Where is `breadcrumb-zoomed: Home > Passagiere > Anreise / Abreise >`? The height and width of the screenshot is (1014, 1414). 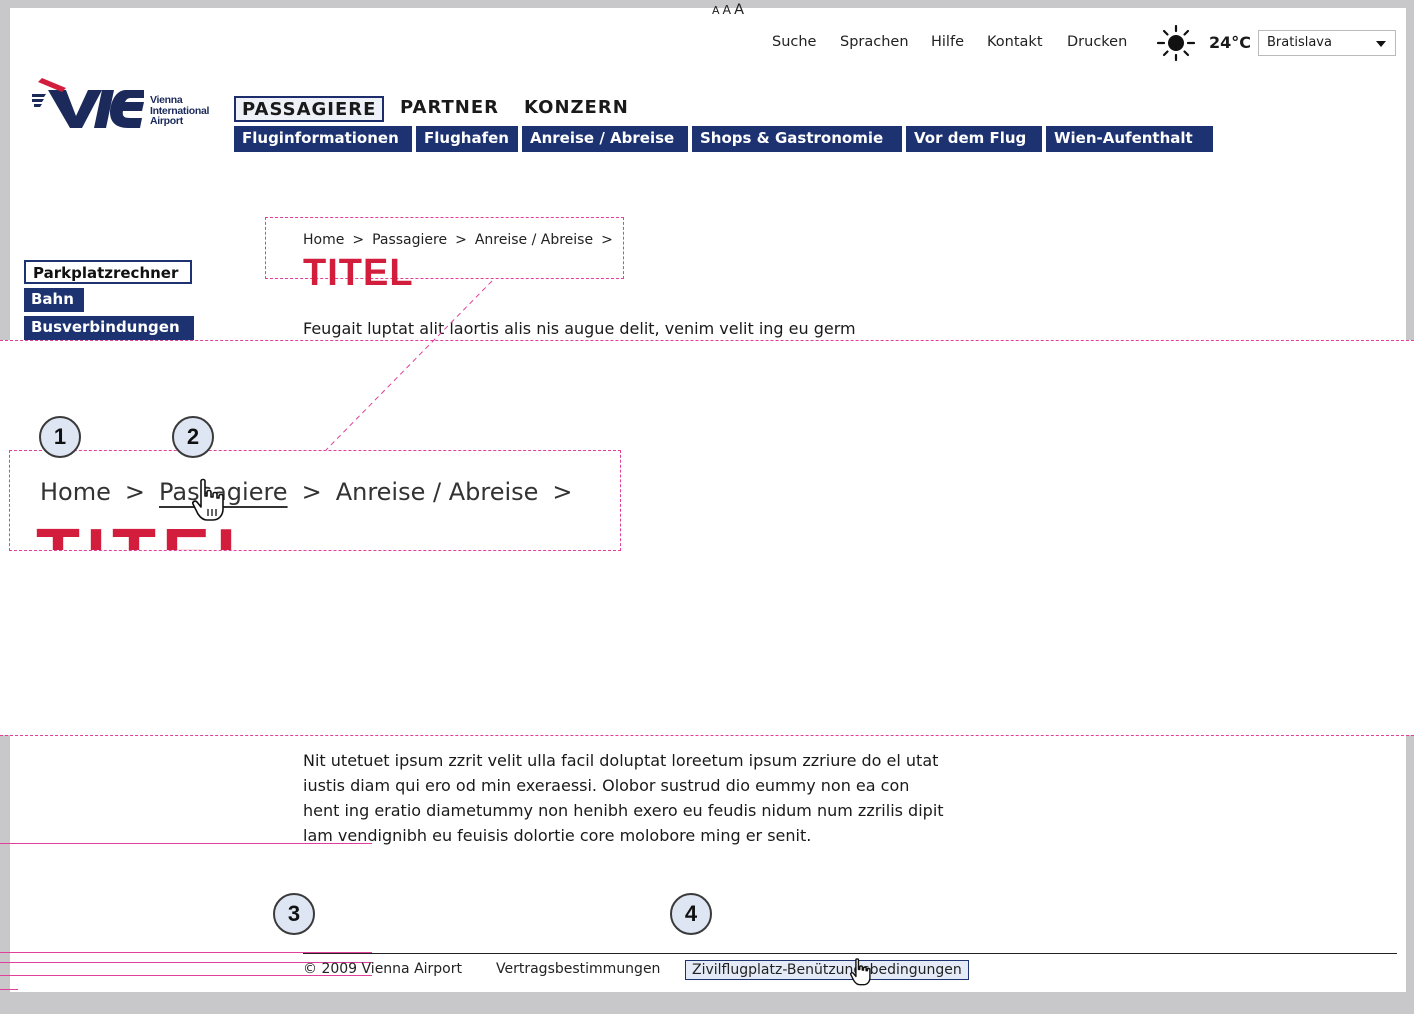 breadcrumb-zoomed: Home > Passagiere > Anreise / Abreise > is located at coordinates (313, 492).